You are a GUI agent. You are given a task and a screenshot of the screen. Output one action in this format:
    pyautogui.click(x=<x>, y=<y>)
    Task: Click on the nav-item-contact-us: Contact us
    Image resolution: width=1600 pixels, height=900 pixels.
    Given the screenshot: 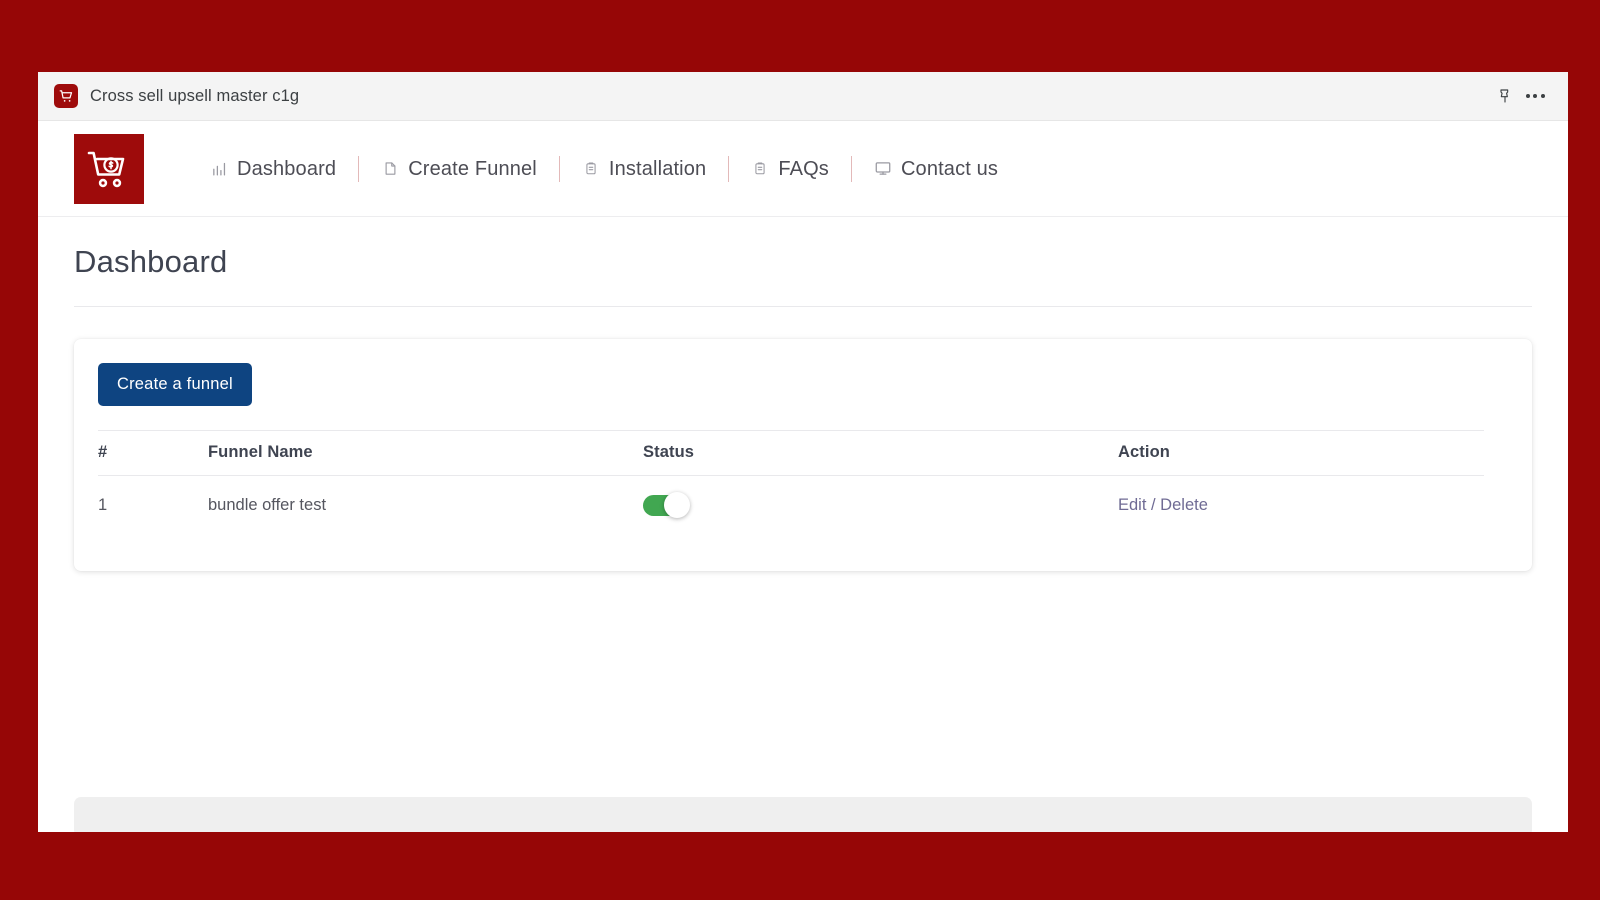 What is the action you would take?
    pyautogui.click(x=936, y=169)
    